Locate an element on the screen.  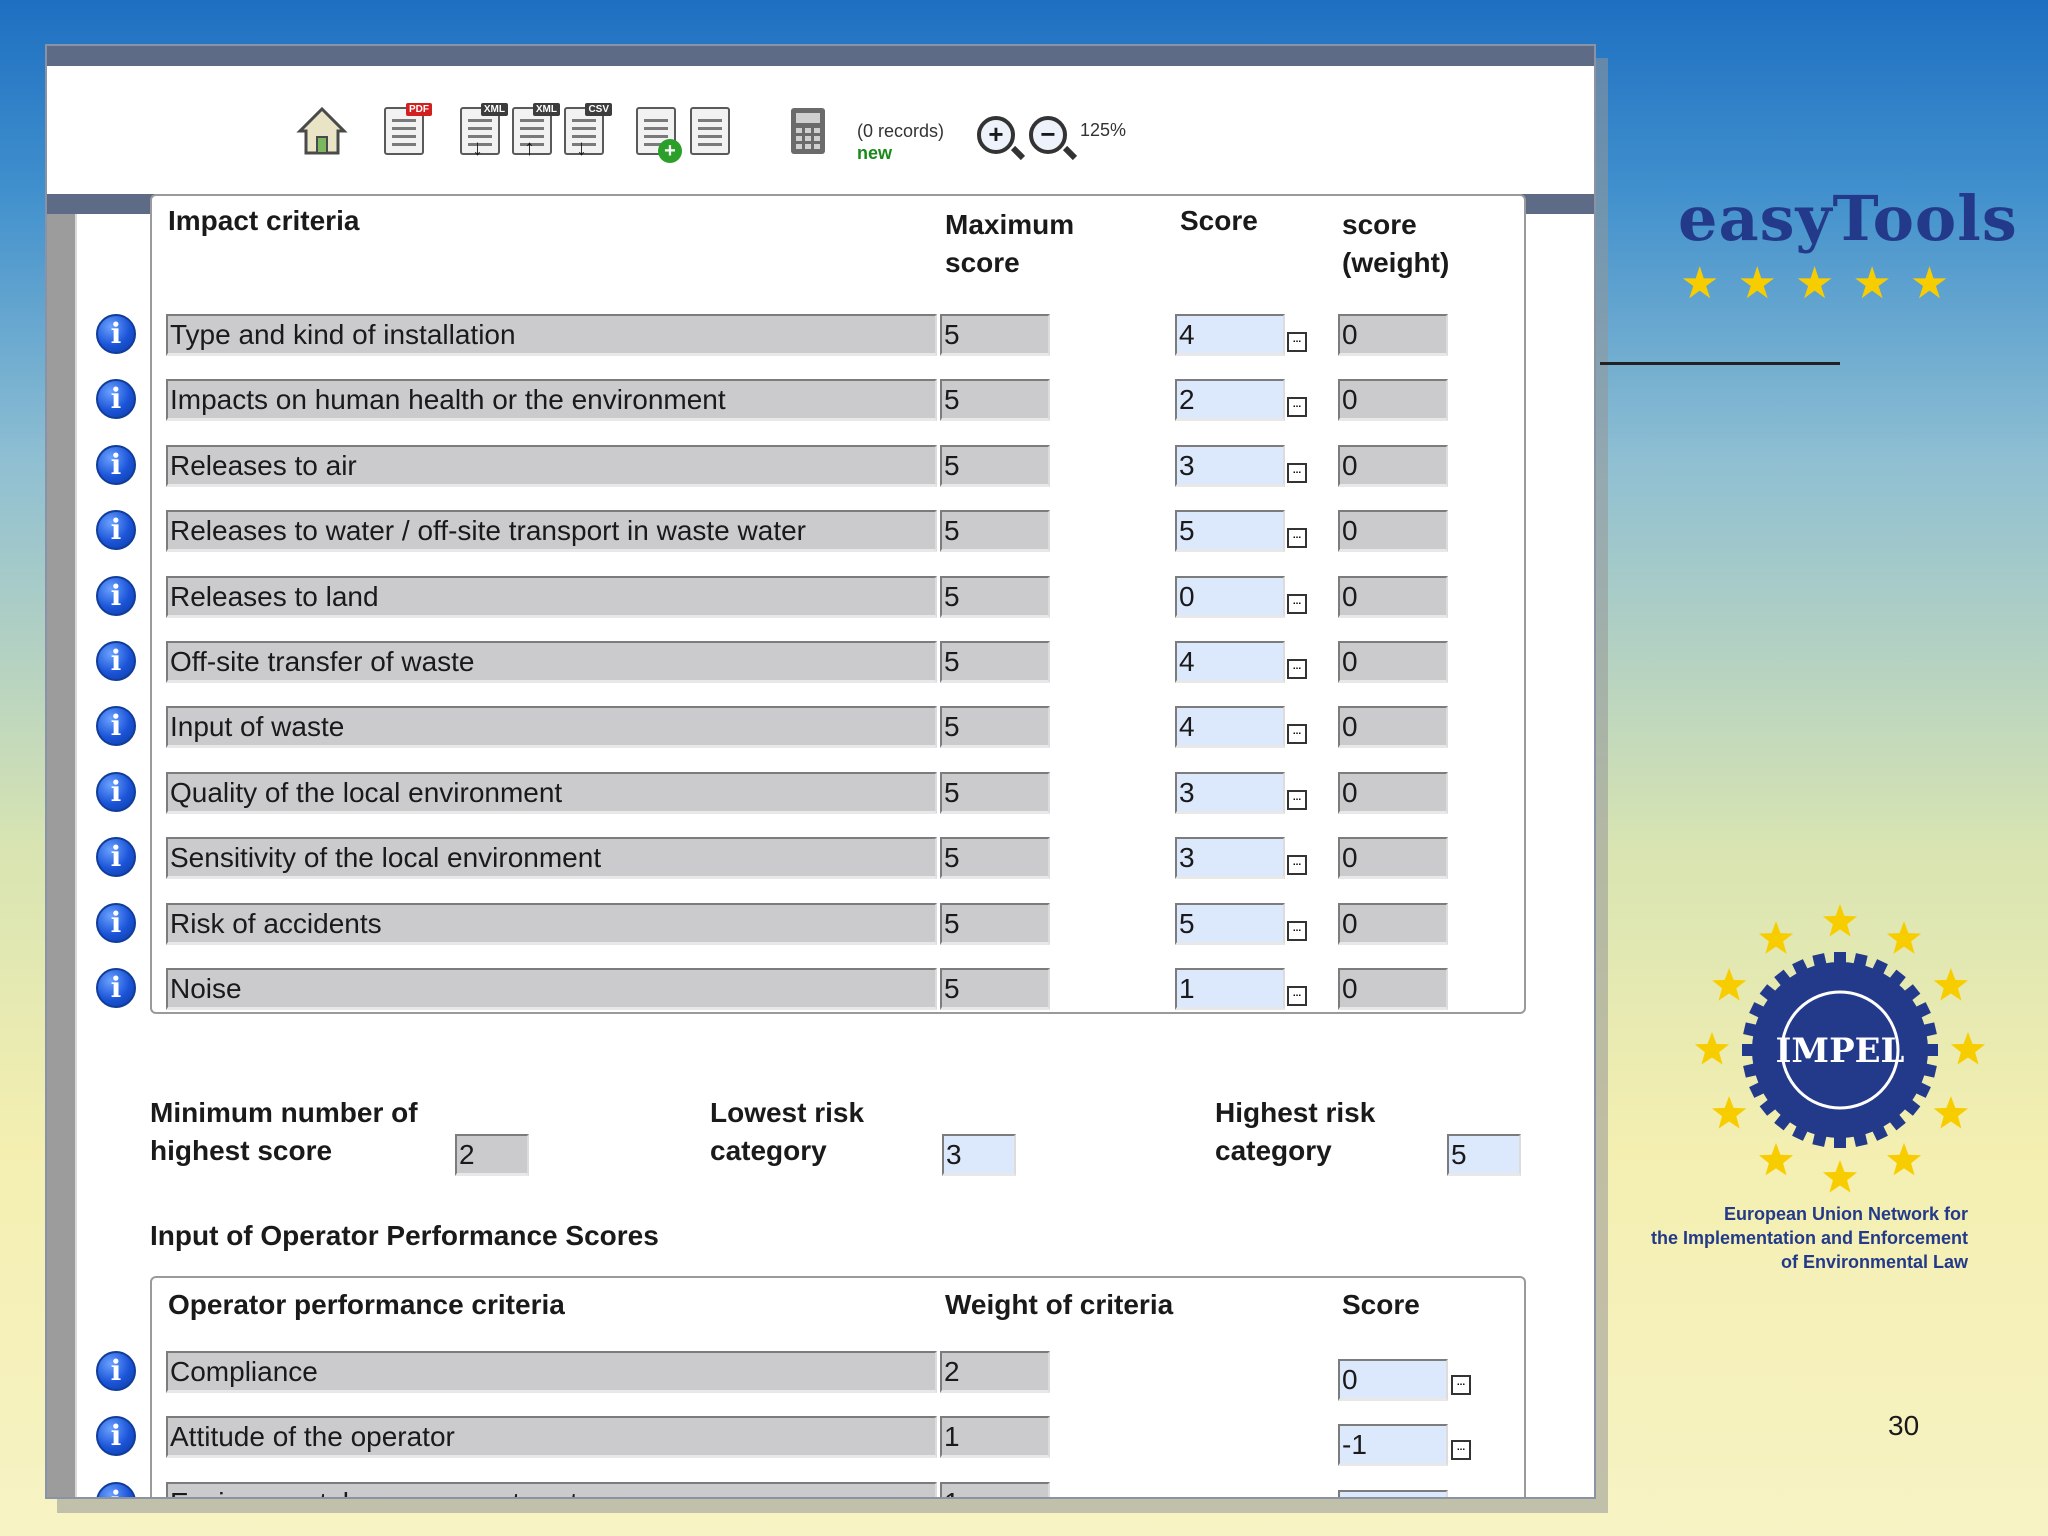
page-number: 30 is located at coordinates (1904, 1425).